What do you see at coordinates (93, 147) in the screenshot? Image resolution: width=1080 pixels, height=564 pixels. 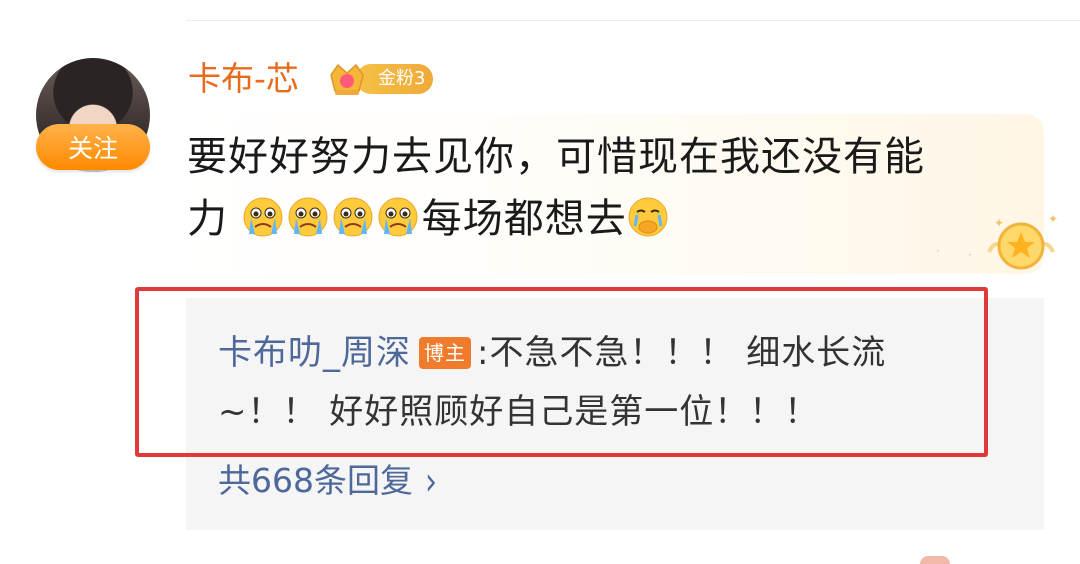 I see `follow-button: 关注` at bounding box center [93, 147].